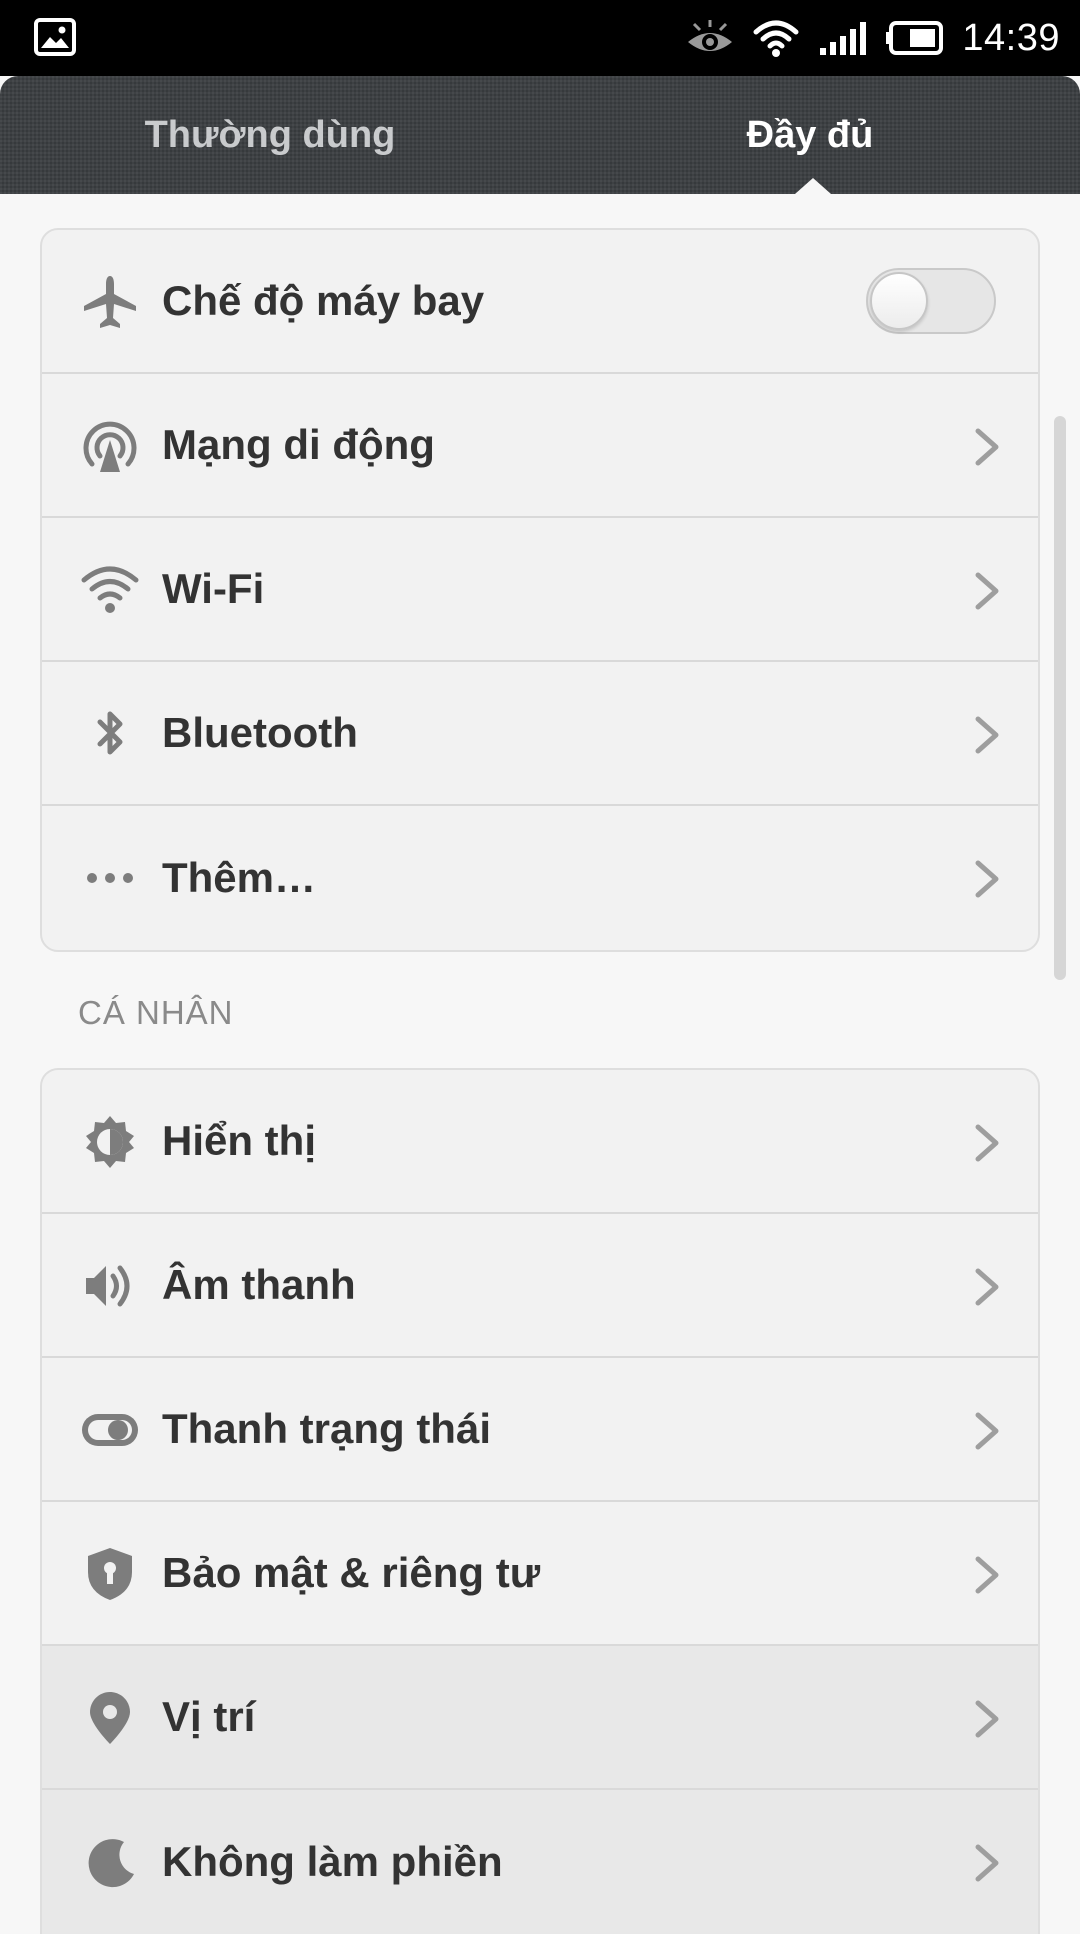 Image resolution: width=1080 pixels, height=1934 pixels. Describe the element at coordinates (540, 1718) in the screenshot. I see `settings-row-location: Vị trí` at that location.